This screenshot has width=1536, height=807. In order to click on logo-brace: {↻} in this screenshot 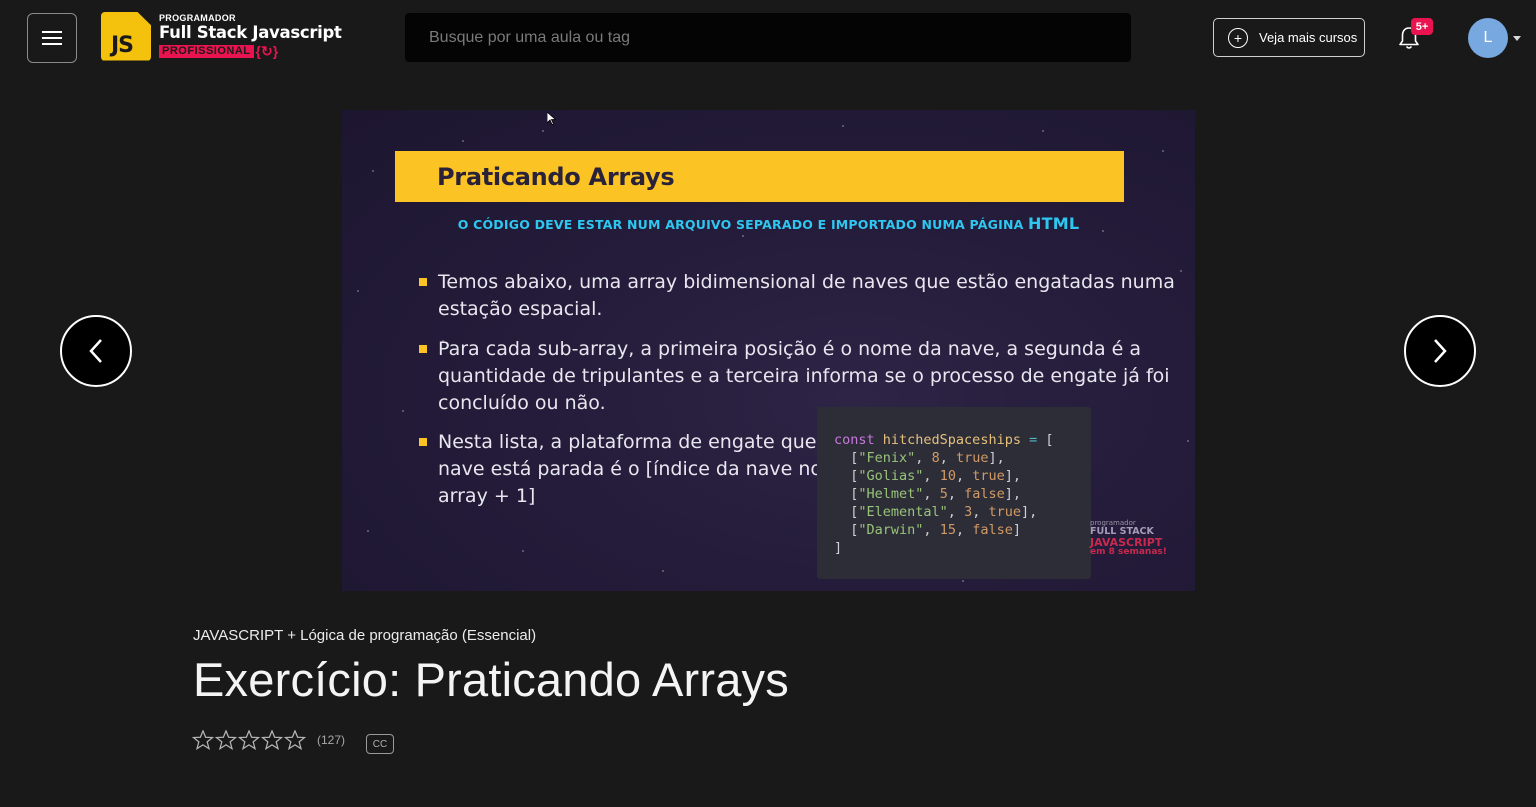, I will do `click(267, 51)`.